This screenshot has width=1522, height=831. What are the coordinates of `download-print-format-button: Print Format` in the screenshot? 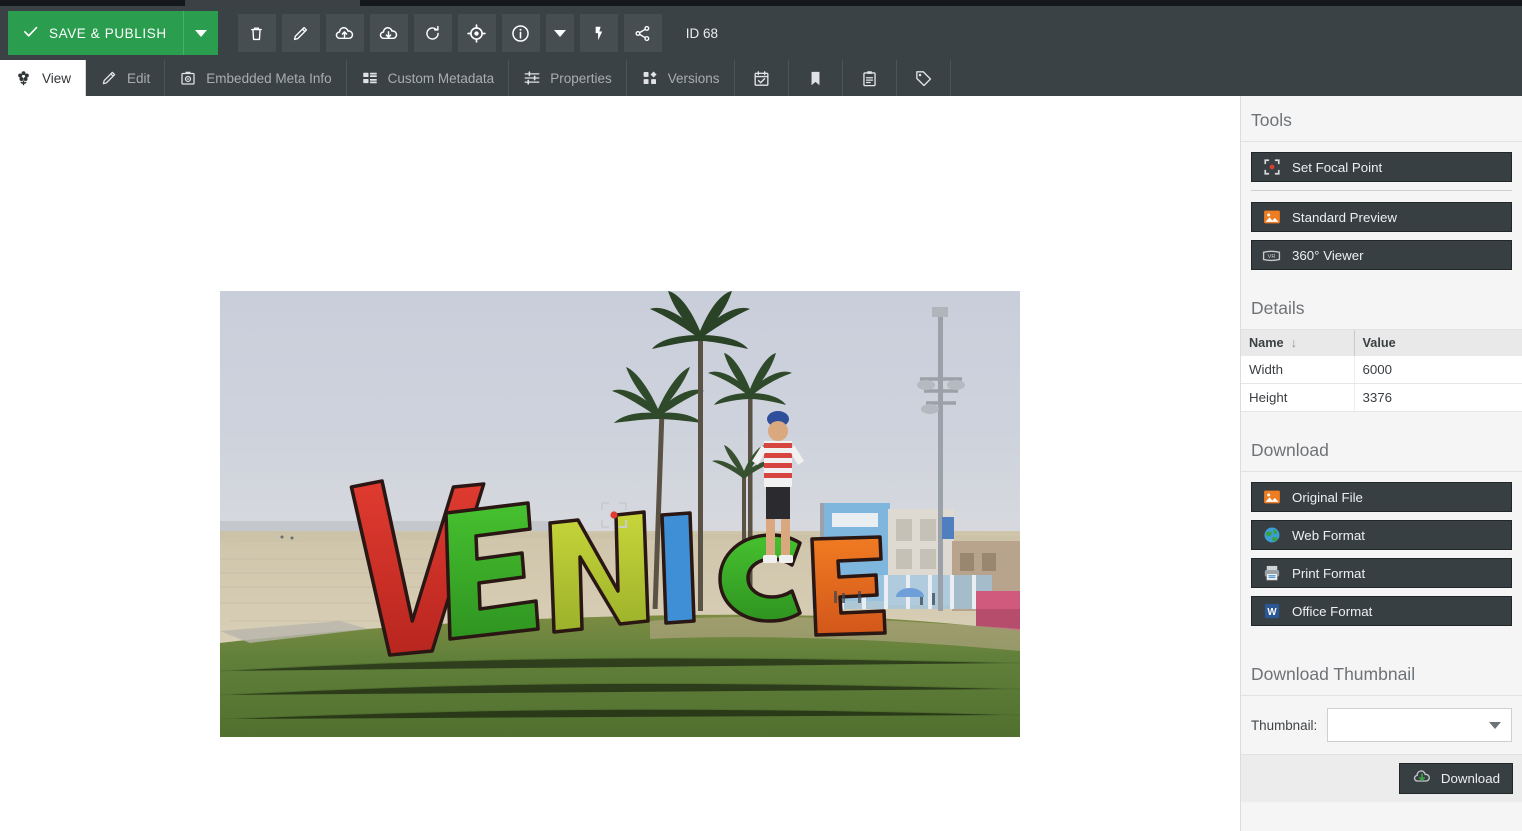 It's located at (1381, 573).